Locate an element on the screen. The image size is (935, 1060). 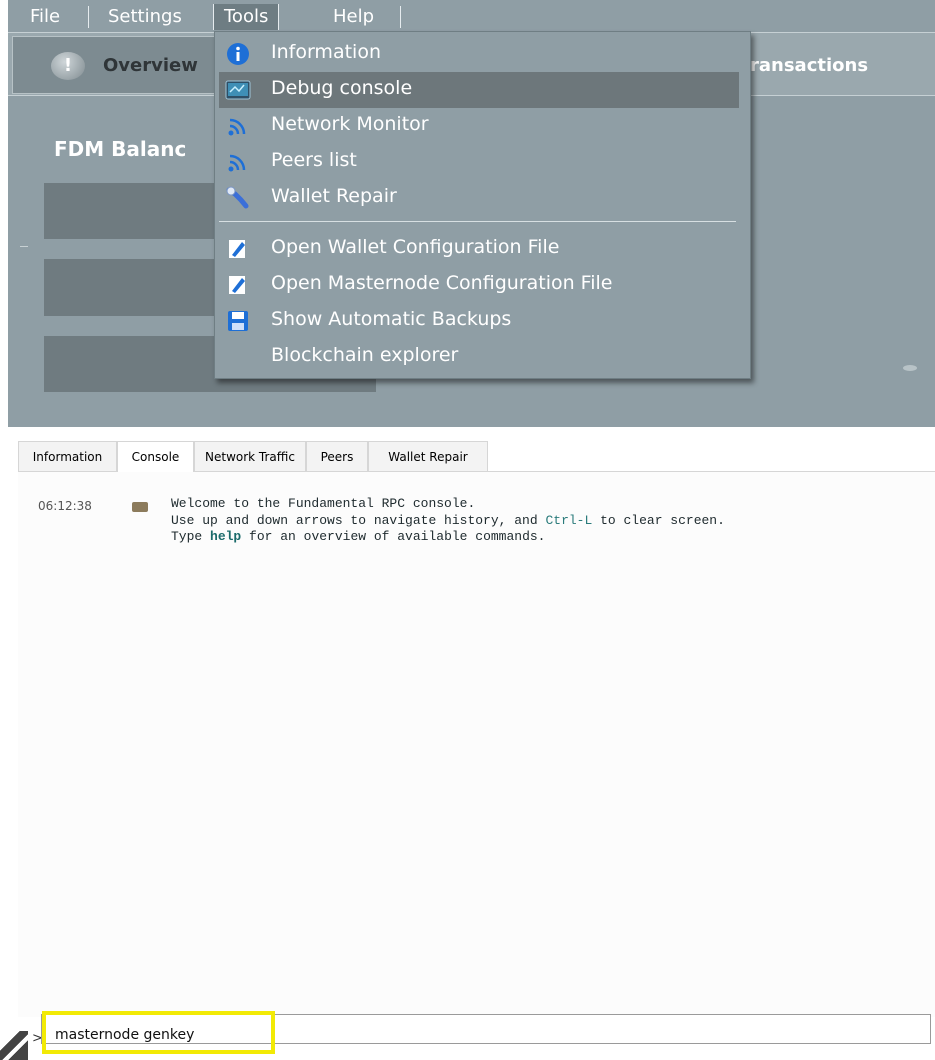
menu-item-label: Peers list is located at coordinates (314, 160).